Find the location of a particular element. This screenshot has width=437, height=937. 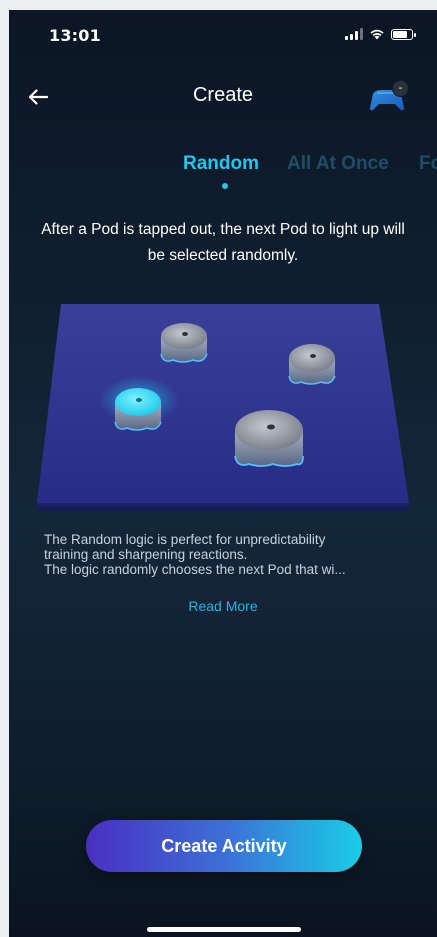

create-activity-button: Create Activity is located at coordinates (224, 846).